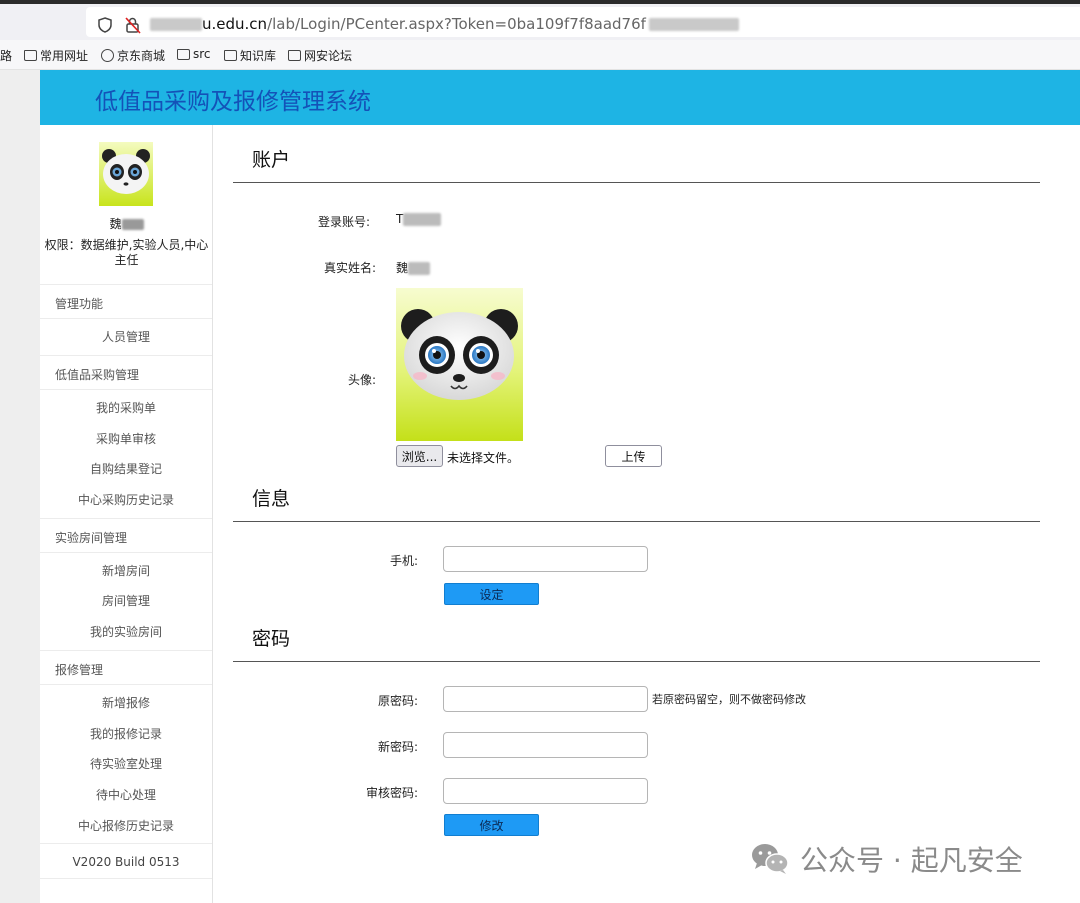 Image resolution: width=1080 pixels, height=903 pixels. Describe the element at coordinates (271, 160) in the screenshot. I see `section-title-account: 账户` at that location.